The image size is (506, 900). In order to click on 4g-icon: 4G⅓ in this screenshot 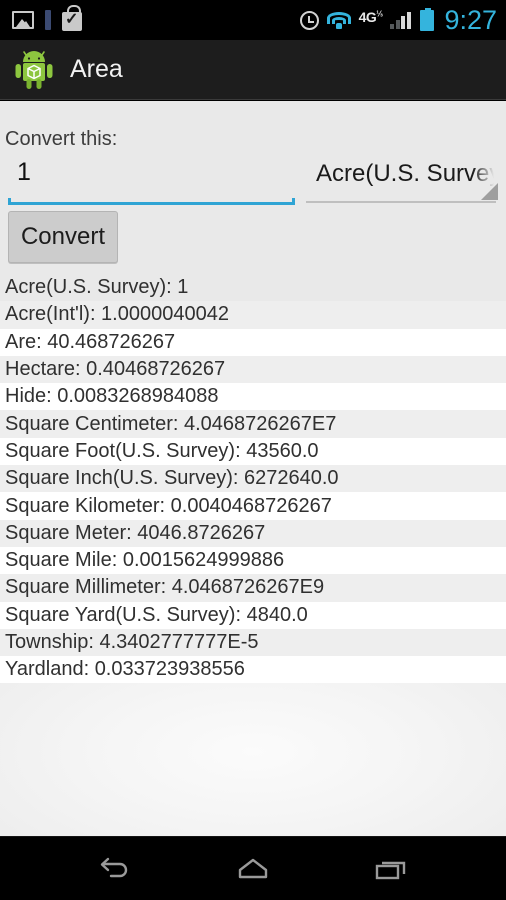, I will do `click(371, 17)`.